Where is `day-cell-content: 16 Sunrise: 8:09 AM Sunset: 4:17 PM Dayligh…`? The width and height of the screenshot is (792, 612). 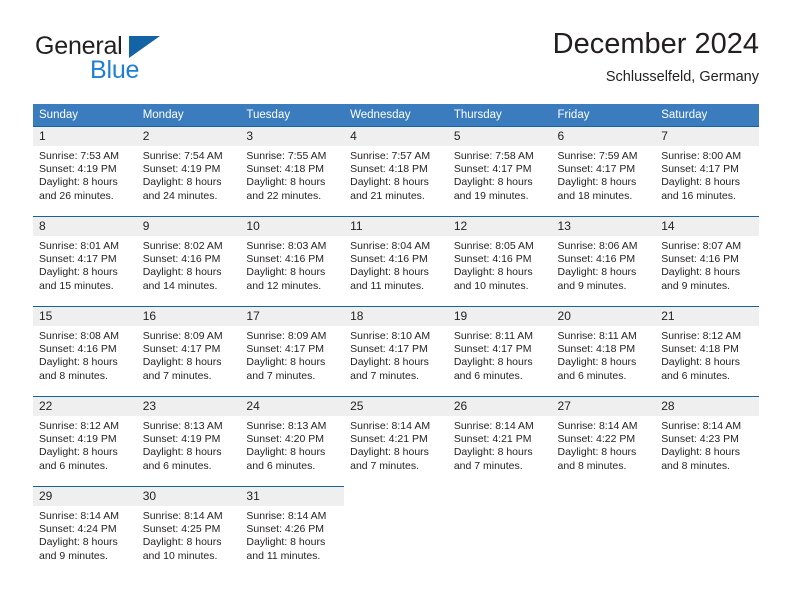
day-cell-content: 16 Sunrise: 8:09 AM Sunset: 4:17 PM Dayligh… is located at coordinates (188, 351).